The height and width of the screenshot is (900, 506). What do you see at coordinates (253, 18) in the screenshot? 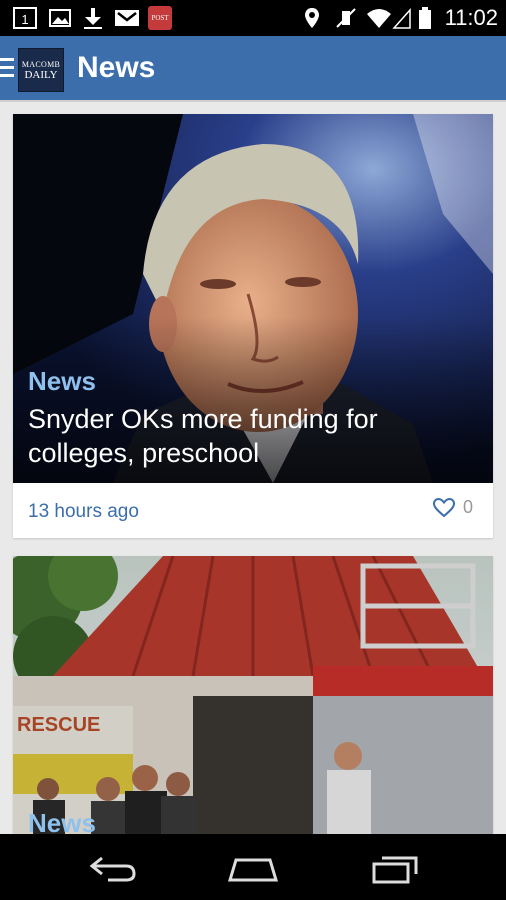
I see `status-bar: 1 POST 11:02` at bounding box center [253, 18].